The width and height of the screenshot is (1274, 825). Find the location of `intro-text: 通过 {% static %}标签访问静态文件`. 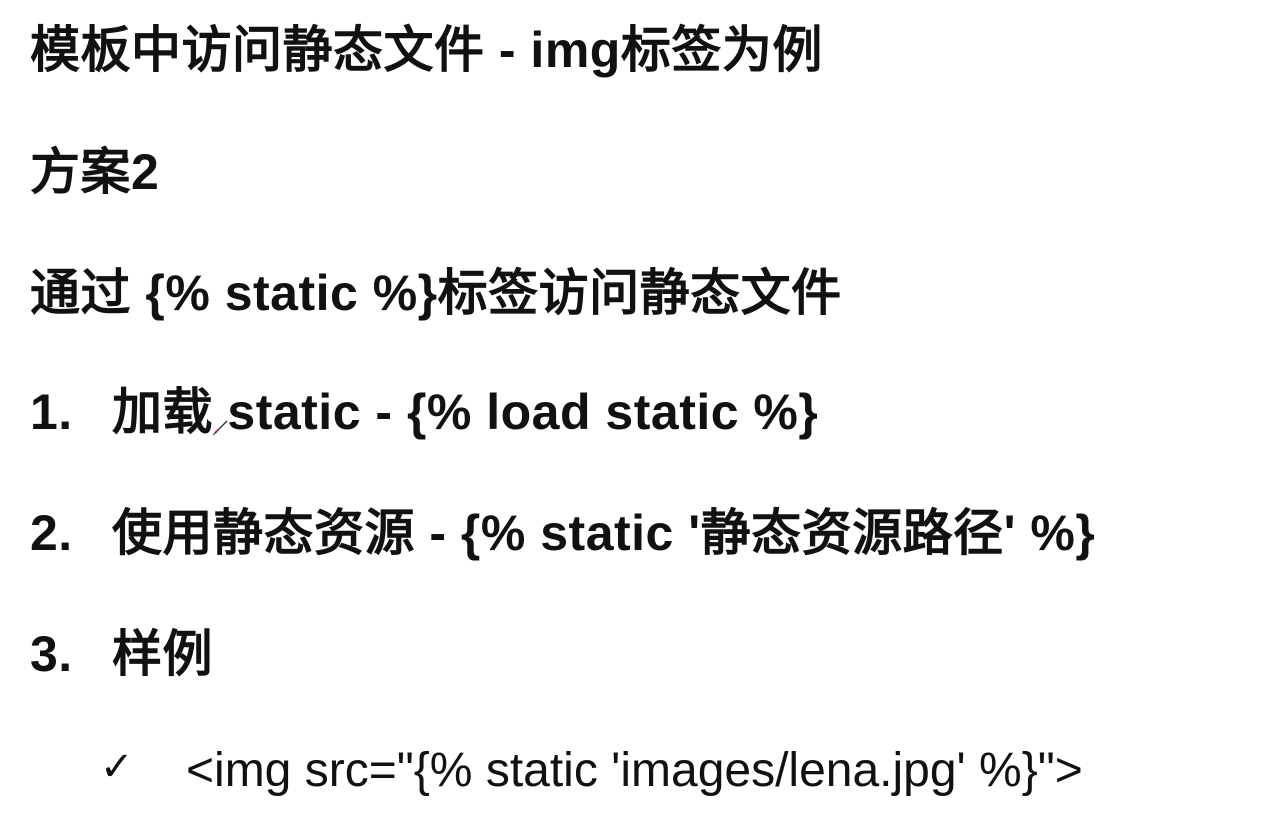

intro-text: 通过 {% static %}标签访问静态文件 is located at coordinates (436, 293).